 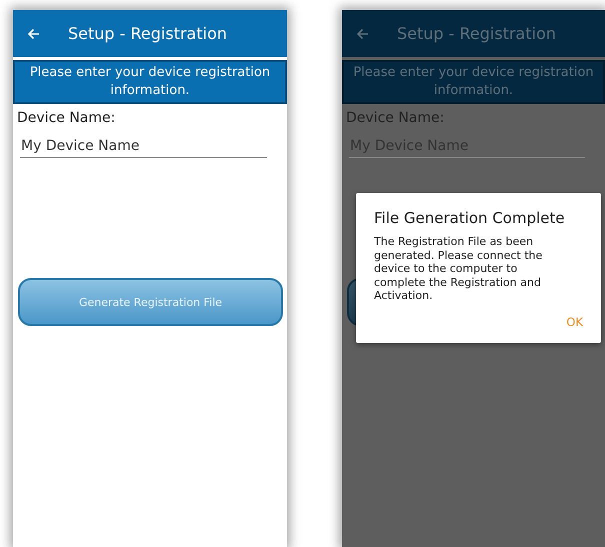 I want to click on dialog-message: The Registration File as been generated. Please connect the device to the computer to complete the Registration and Activation., so click(x=459, y=268).